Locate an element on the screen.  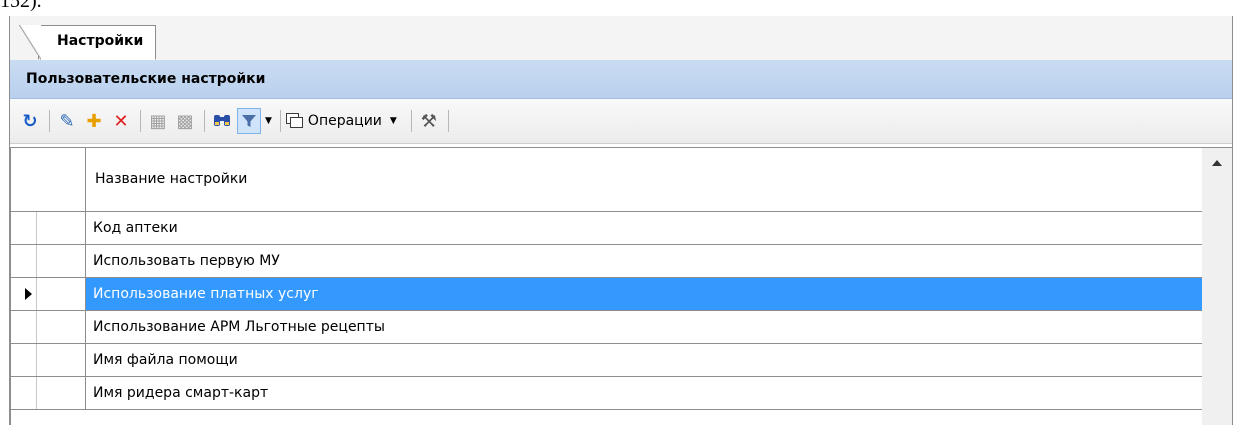
table-row: Использование АРМ Льготные рецепты is located at coordinates (606, 327).